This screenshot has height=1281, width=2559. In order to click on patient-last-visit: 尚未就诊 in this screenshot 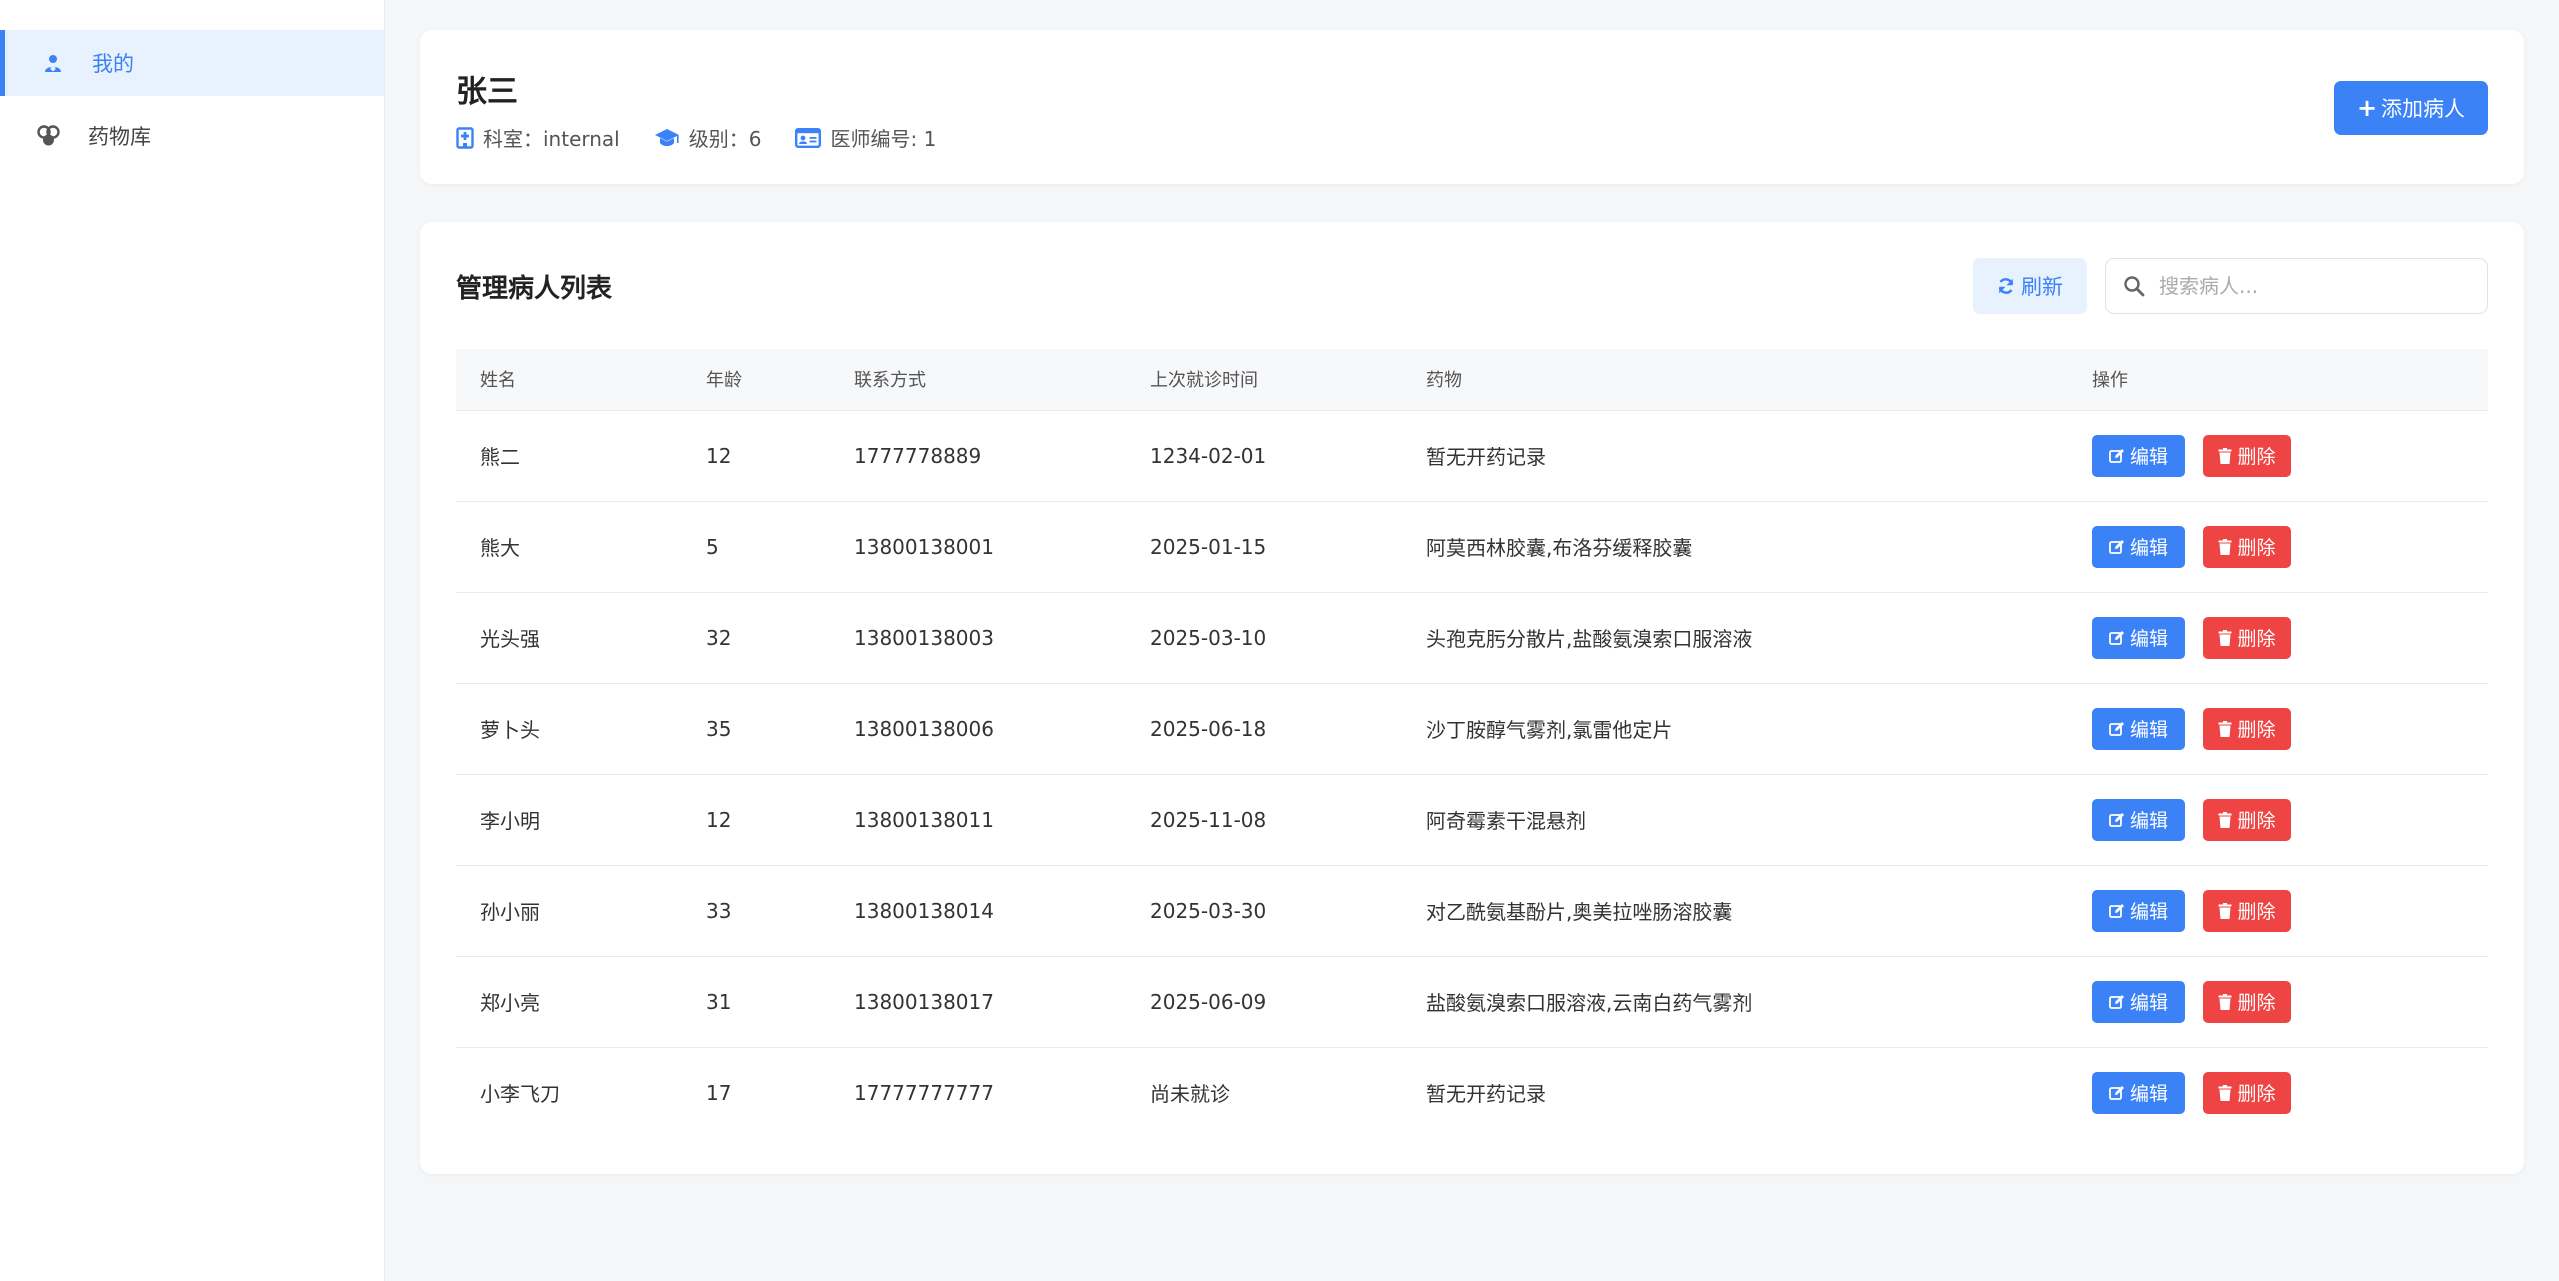, I will do `click(1190, 1094)`.